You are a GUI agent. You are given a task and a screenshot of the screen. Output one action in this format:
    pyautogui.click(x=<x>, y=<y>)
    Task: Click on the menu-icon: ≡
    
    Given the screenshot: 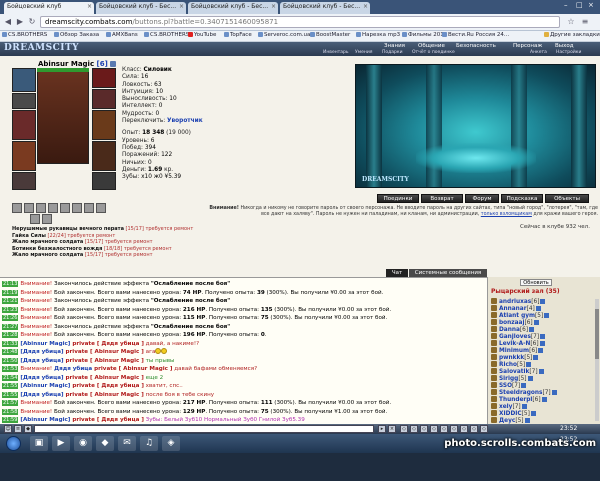 What is the action you would take?
    pyautogui.click(x=585, y=22)
    